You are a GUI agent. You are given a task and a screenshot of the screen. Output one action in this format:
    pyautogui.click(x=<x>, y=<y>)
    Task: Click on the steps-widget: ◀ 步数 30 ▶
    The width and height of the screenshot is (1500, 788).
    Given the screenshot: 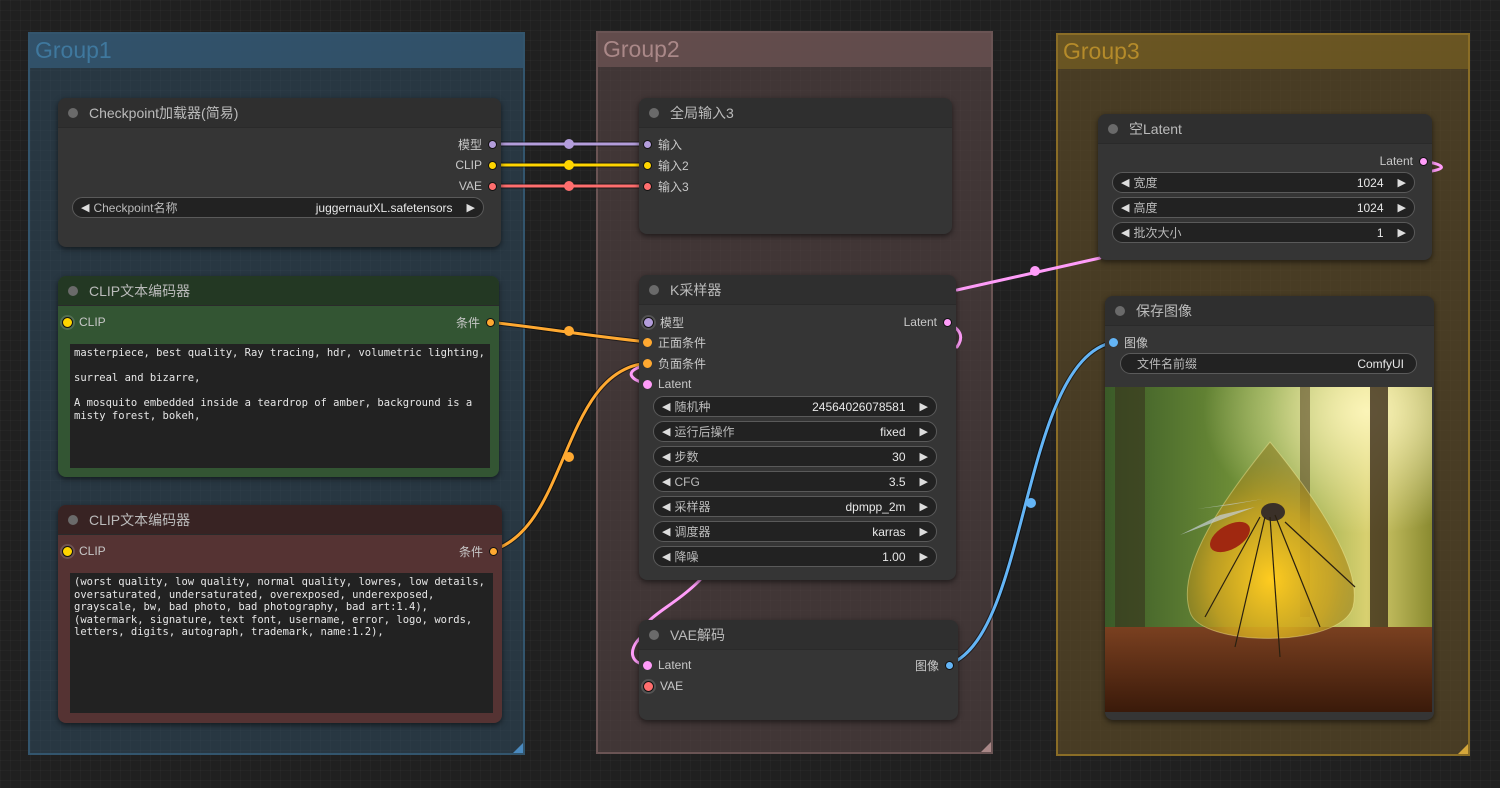 What is the action you would take?
    pyautogui.click(x=795, y=456)
    